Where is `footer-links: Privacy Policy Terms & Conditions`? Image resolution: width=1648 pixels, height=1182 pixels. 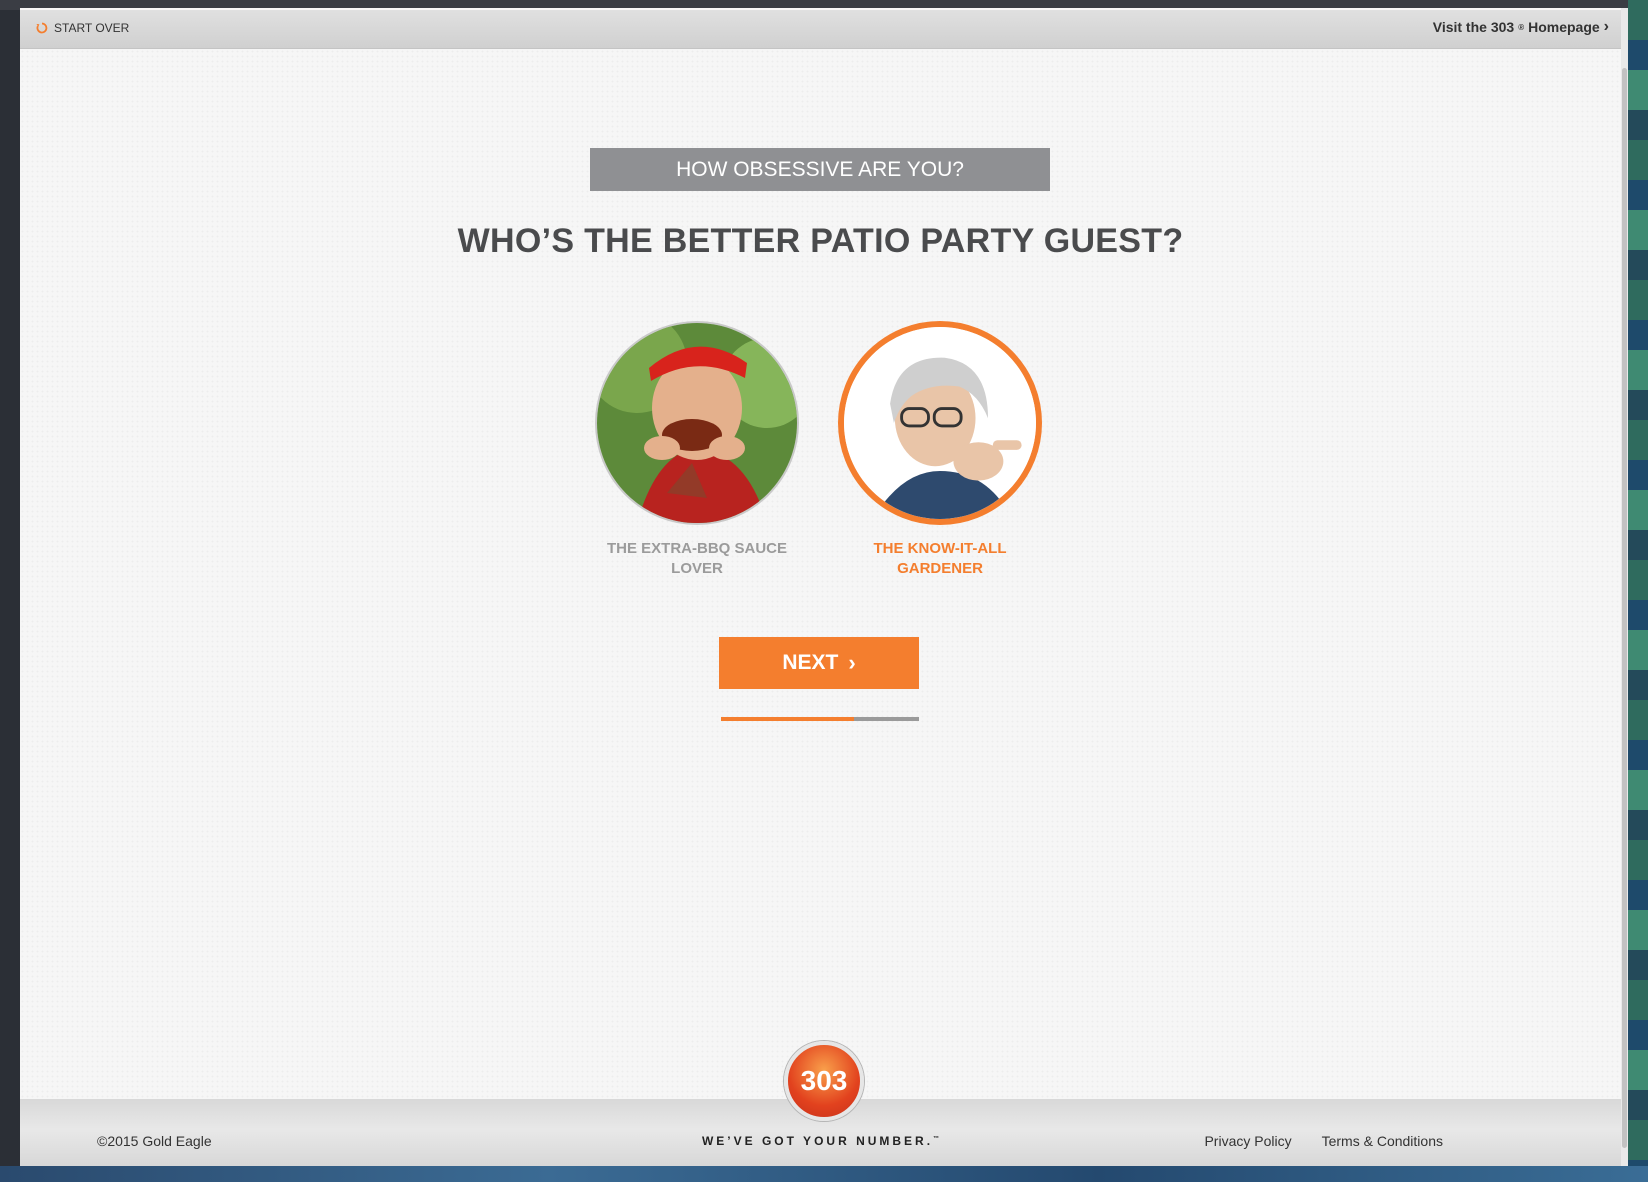
footer-links: Privacy Policy Terms & Conditions is located at coordinates (1323, 1141).